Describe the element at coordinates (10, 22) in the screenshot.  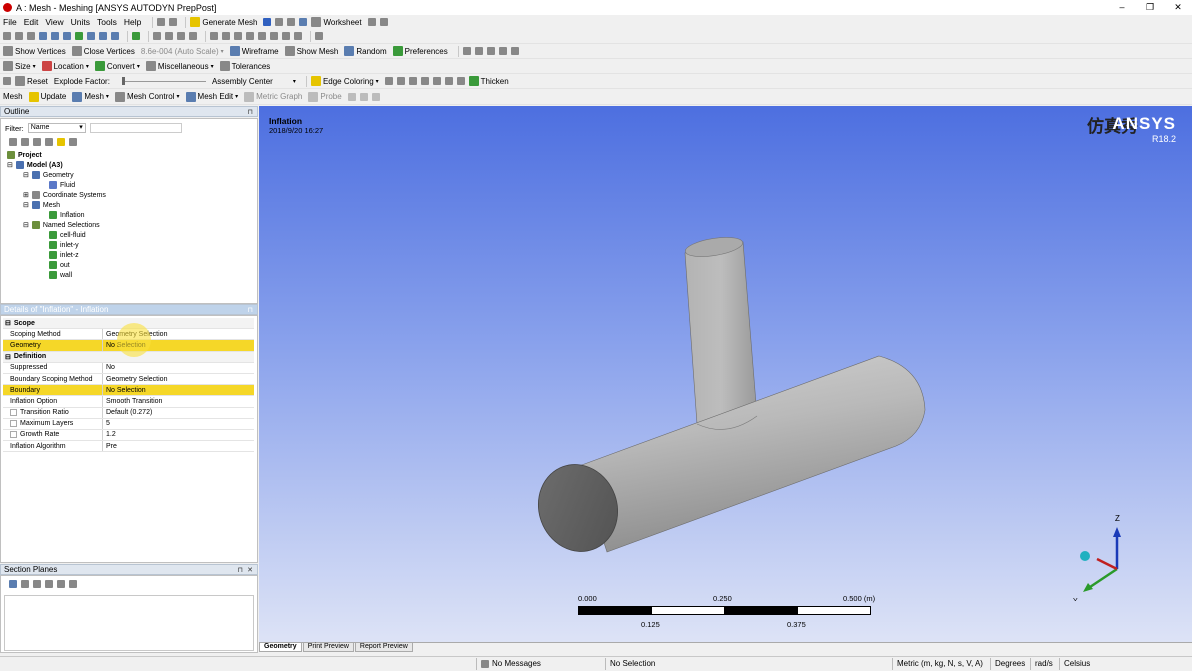
I see `menu-file: File` at that location.